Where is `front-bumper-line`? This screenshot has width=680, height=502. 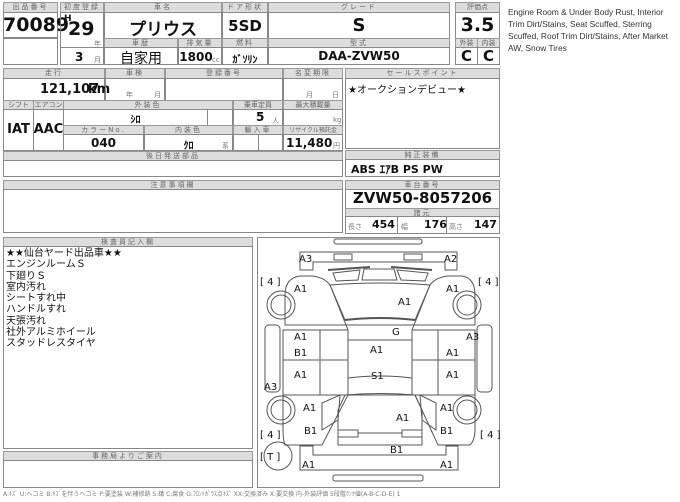
front-bumper-line is located at coordinates (378, 241).